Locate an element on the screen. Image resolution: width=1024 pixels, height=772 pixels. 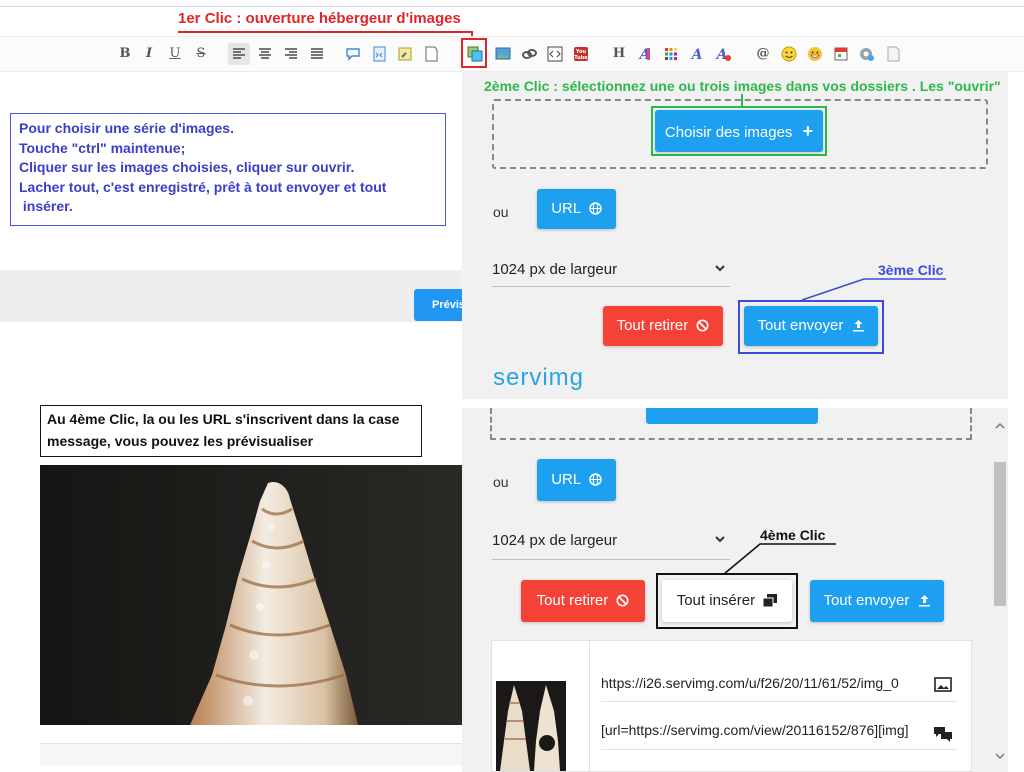
shell-image is located at coordinates (251, 595).